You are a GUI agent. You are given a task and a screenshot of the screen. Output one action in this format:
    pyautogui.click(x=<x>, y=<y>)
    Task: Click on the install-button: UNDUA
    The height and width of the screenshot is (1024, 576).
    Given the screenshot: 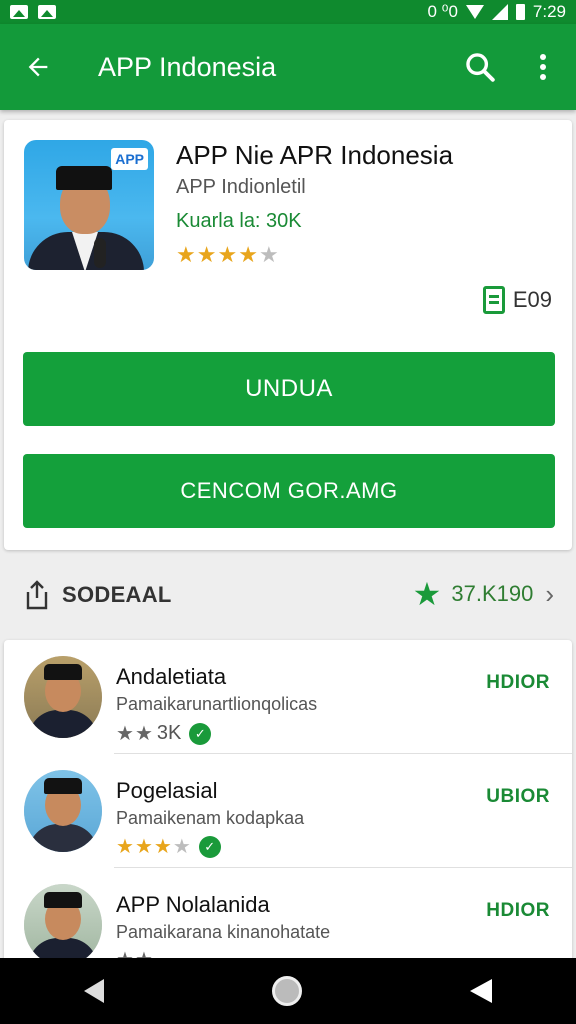 What is the action you would take?
    pyautogui.click(x=289, y=389)
    